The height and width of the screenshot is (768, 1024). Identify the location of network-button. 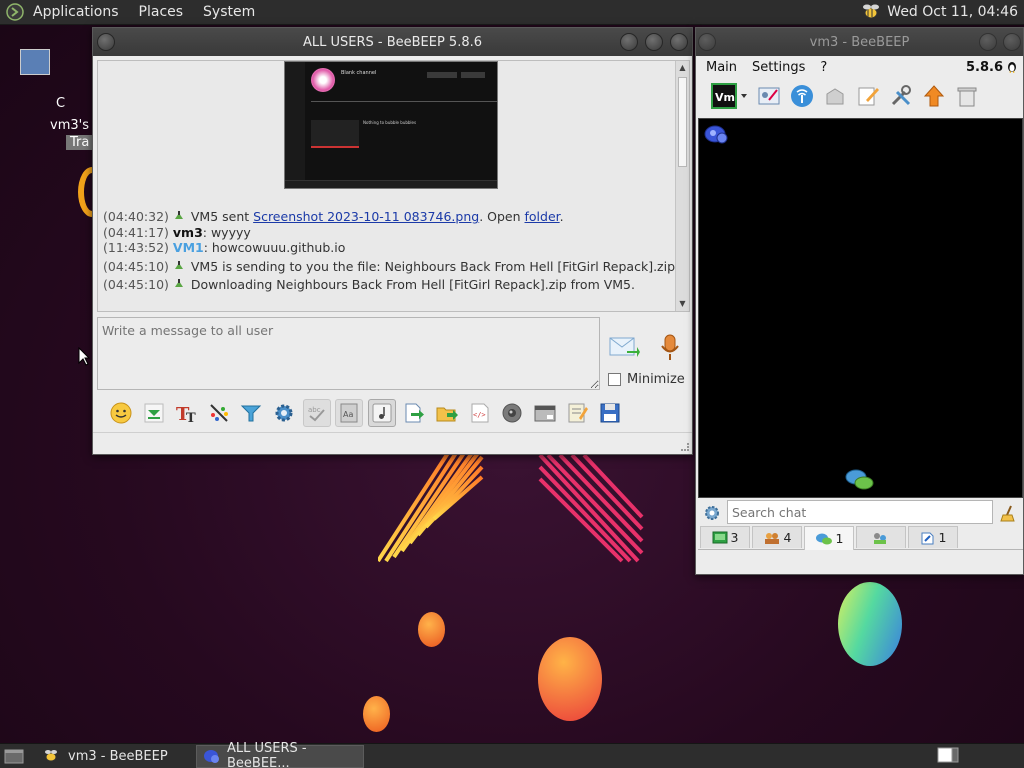
(802, 96).